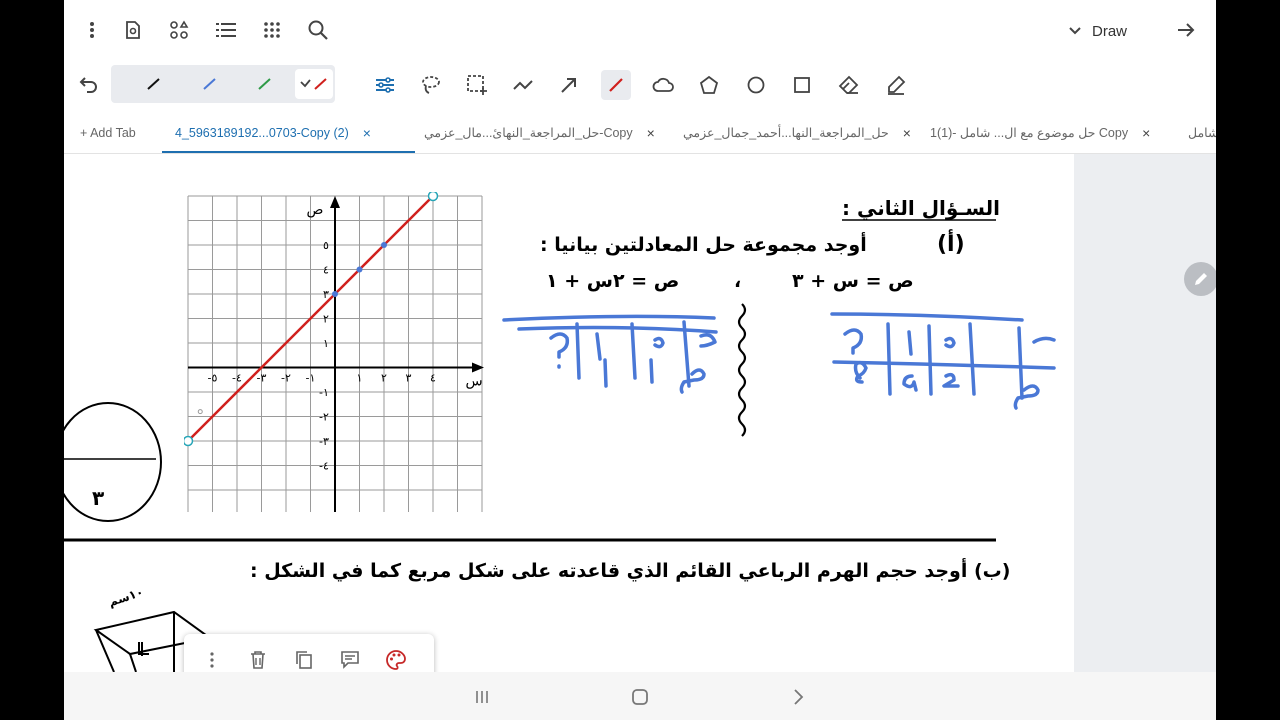 This screenshot has width=1280, height=720. What do you see at coordinates (1186, 30) in the screenshot?
I see `arrow-forward-icon` at bounding box center [1186, 30].